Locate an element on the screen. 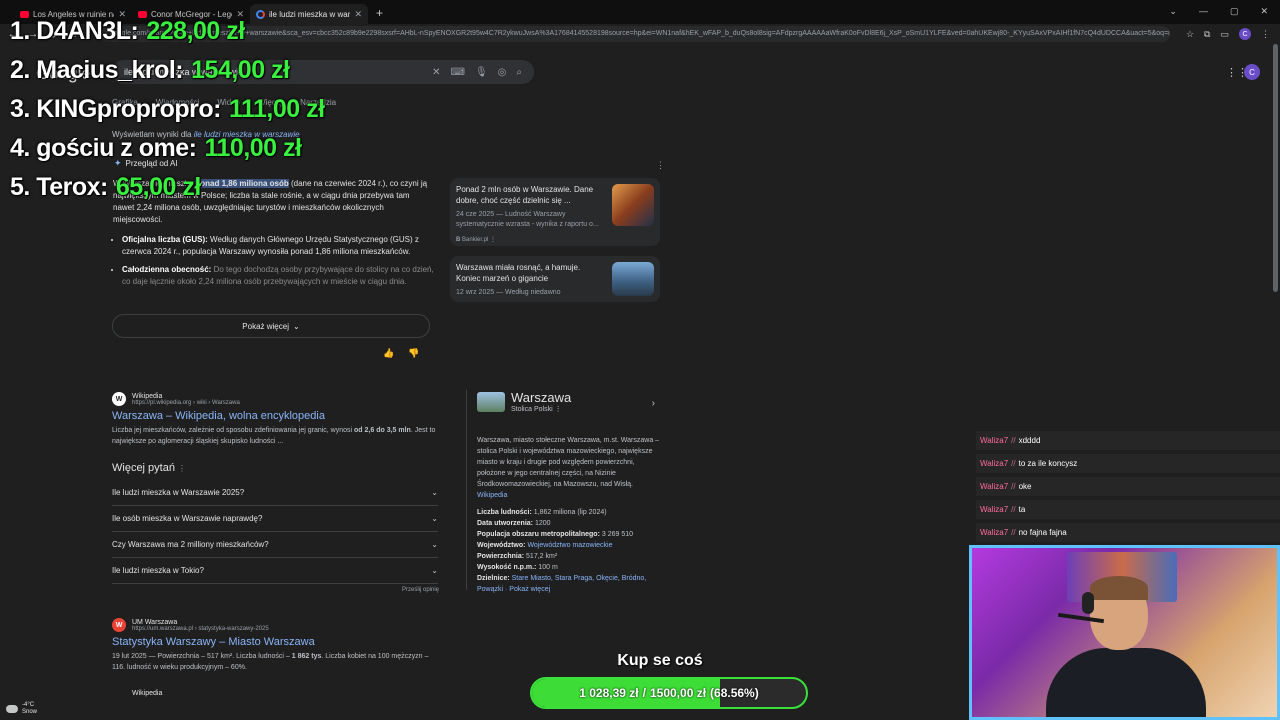  um-warszawa-icon: W is located at coordinates (119, 625).